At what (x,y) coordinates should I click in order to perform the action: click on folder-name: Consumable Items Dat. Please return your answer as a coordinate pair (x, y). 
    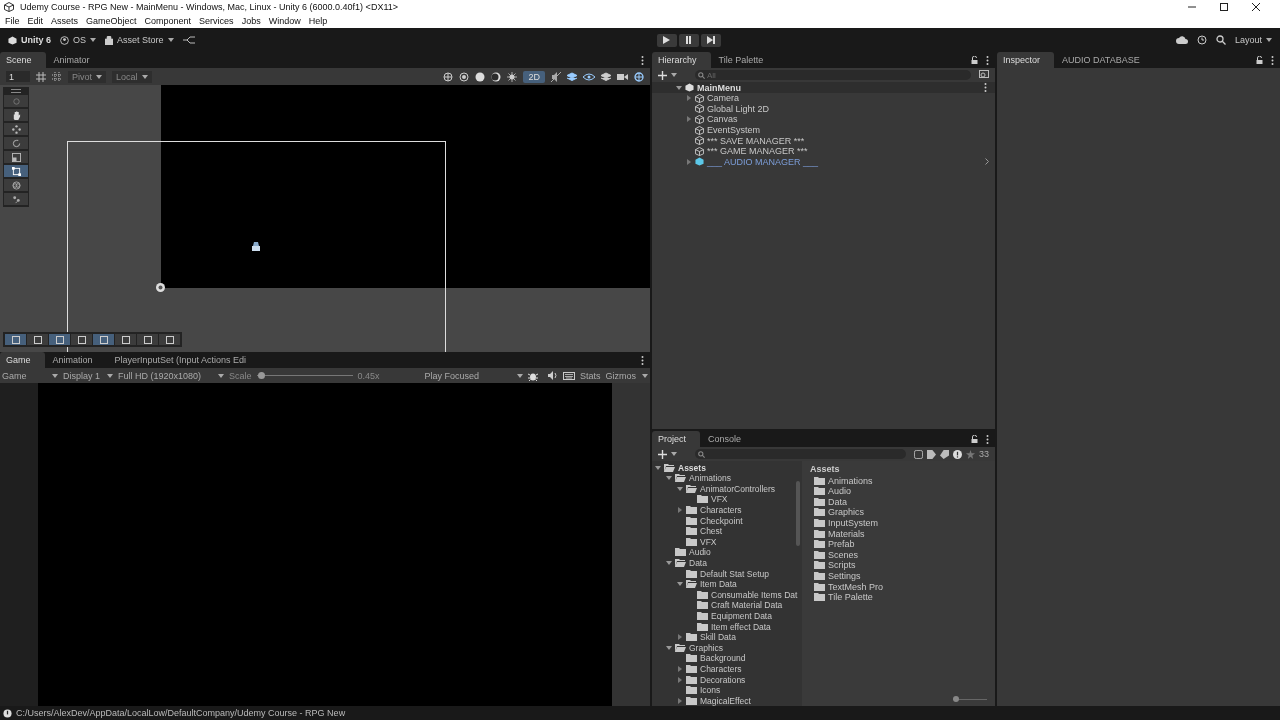
    Looking at the image, I should click on (754, 594).